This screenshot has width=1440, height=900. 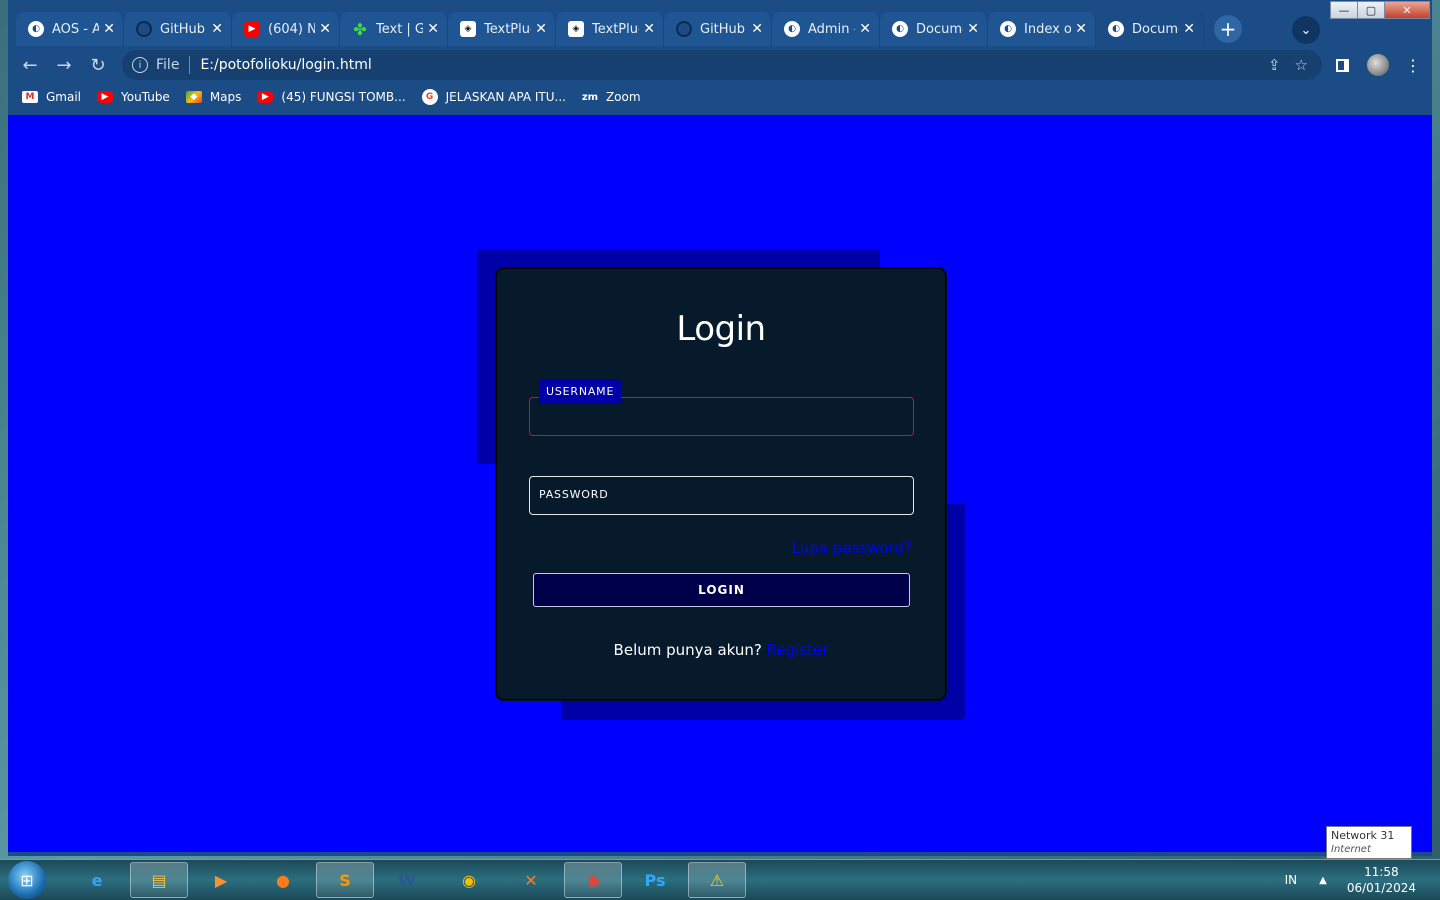 What do you see at coordinates (721, 590) in the screenshot?
I see `login-button: LOGIN` at bounding box center [721, 590].